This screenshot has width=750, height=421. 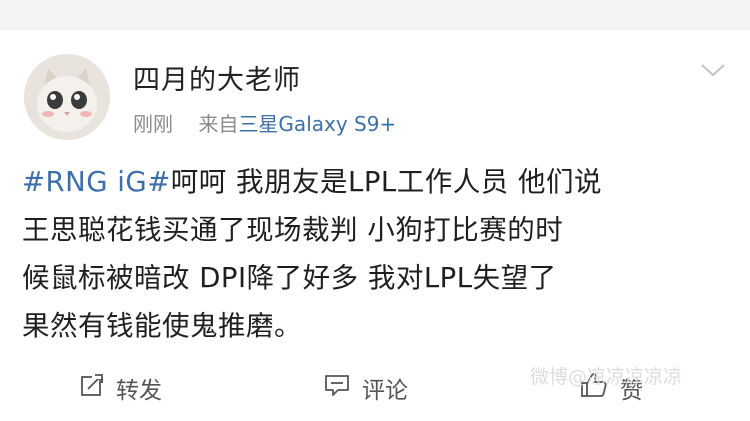 What do you see at coordinates (153, 124) in the screenshot?
I see `post-time: 刚刚` at bounding box center [153, 124].